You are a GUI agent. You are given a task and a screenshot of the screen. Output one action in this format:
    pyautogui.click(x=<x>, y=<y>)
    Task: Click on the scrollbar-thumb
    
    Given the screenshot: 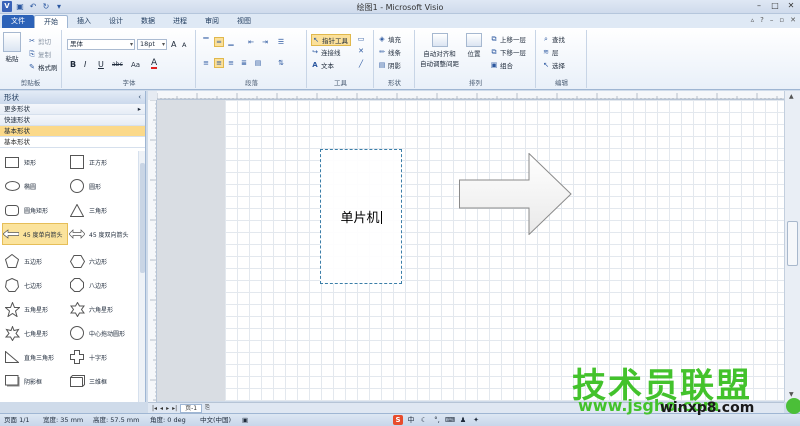 What is the action you would take?
    pyautogui.click(x=142, y=218)
    